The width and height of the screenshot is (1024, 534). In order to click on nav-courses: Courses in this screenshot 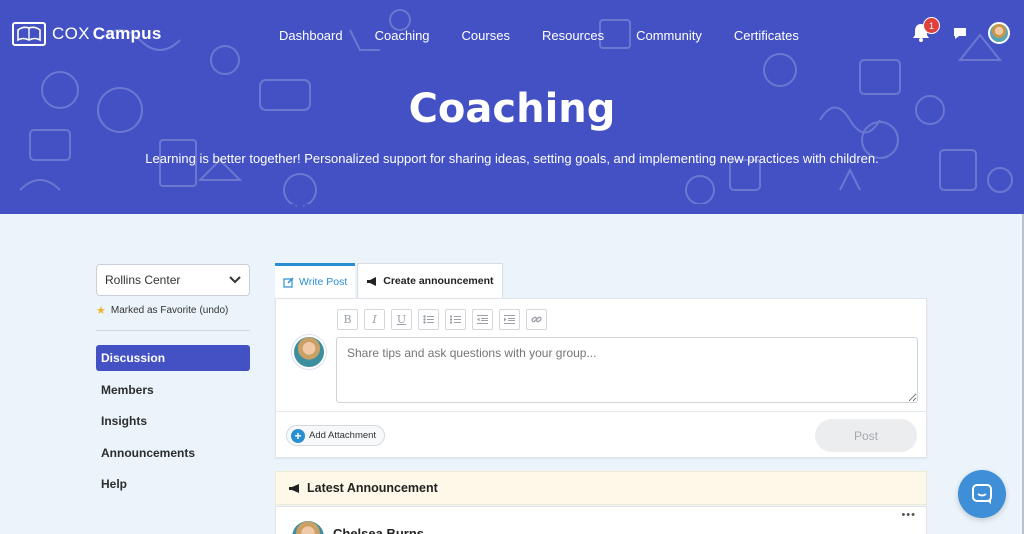, I will do `click(486, 35)`.